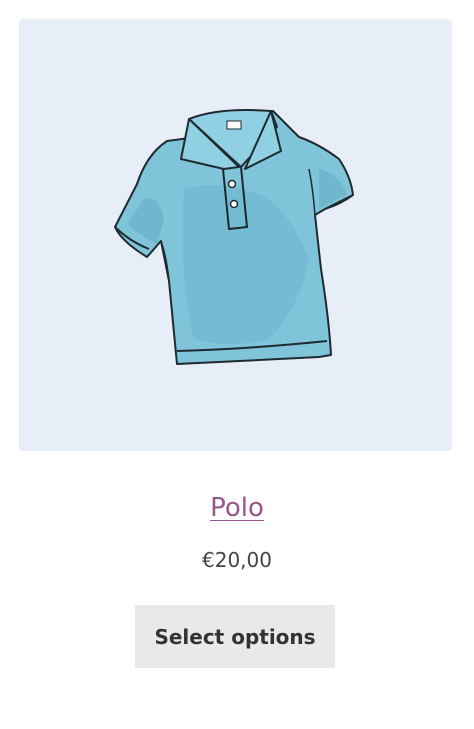 The width and height of the screenshot is (474, 729). Describe the element at coordinates (235, 636) in the screenshot. I see `select-options-button: Select options` at that location.